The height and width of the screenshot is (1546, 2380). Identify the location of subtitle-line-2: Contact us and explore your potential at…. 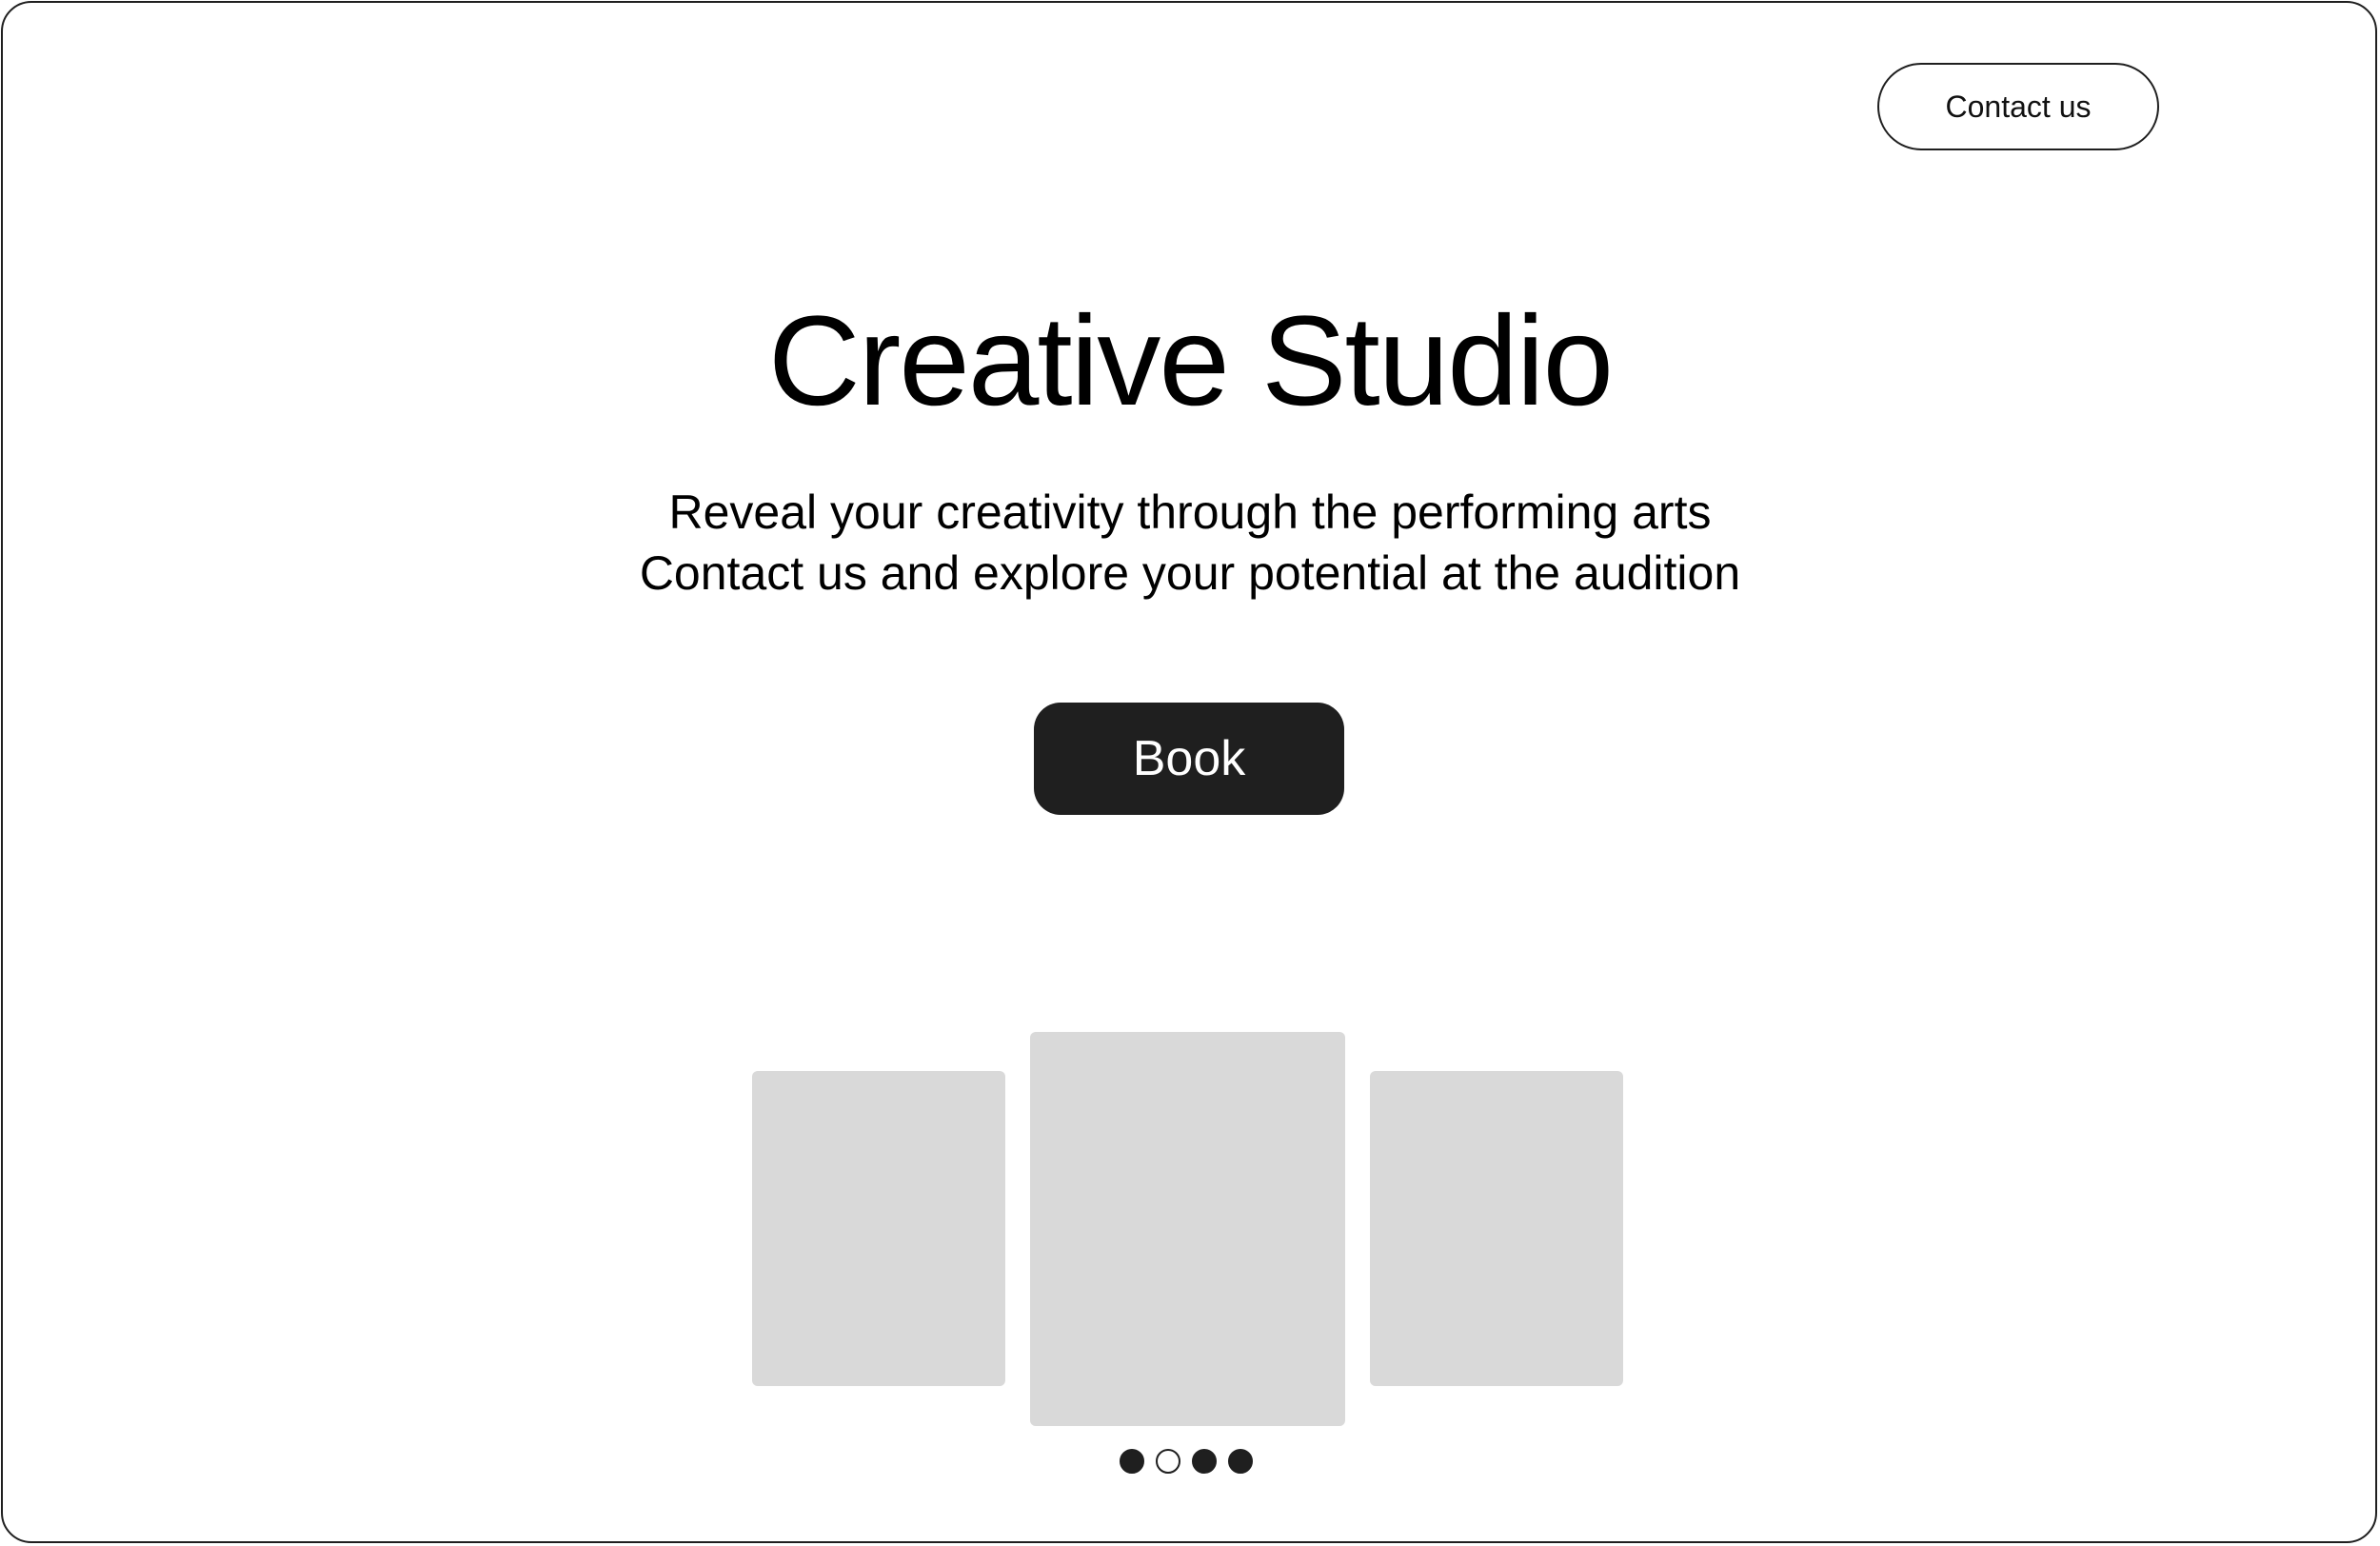
(1190, 573).